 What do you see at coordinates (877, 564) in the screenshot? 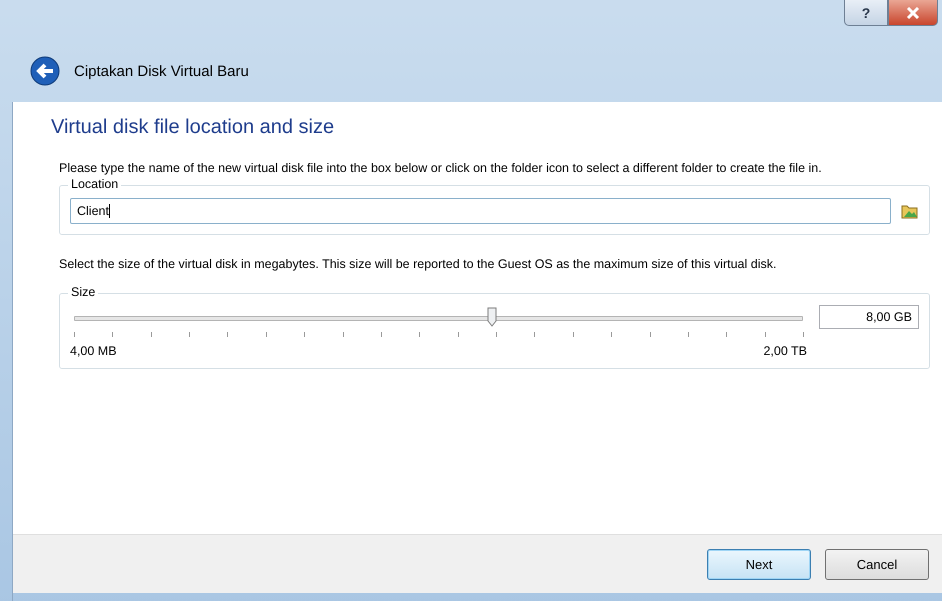
I see `dialog-button: Cancel` at bounding box center [877, 564].